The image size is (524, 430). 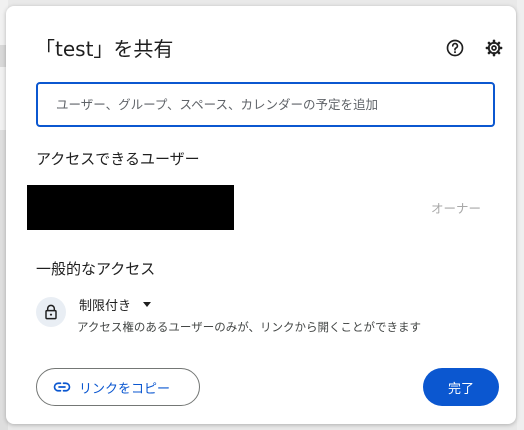 What do you see at coordinates (125, 389) in the screenshot?
I see `copy-link-label: リンクをコピー` at bounding box center [125, 389].